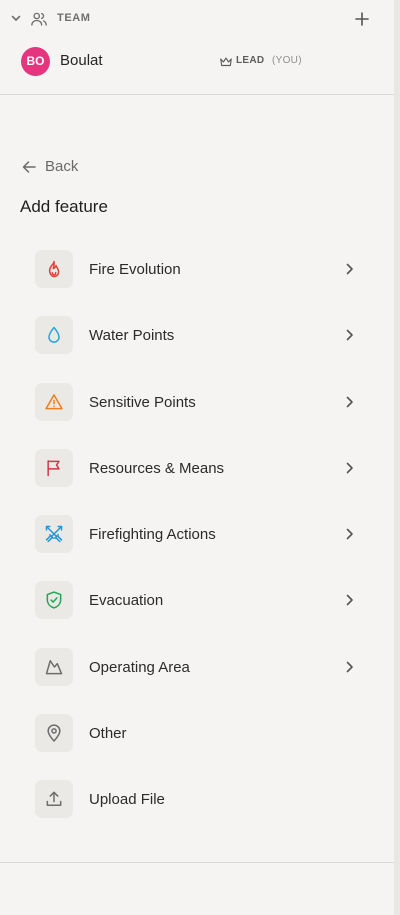 The image size is (400, 915). What do you see at coordinates (362, 19) in the screenshot?
I see `add-member-button` at bounding box center [362, 19].